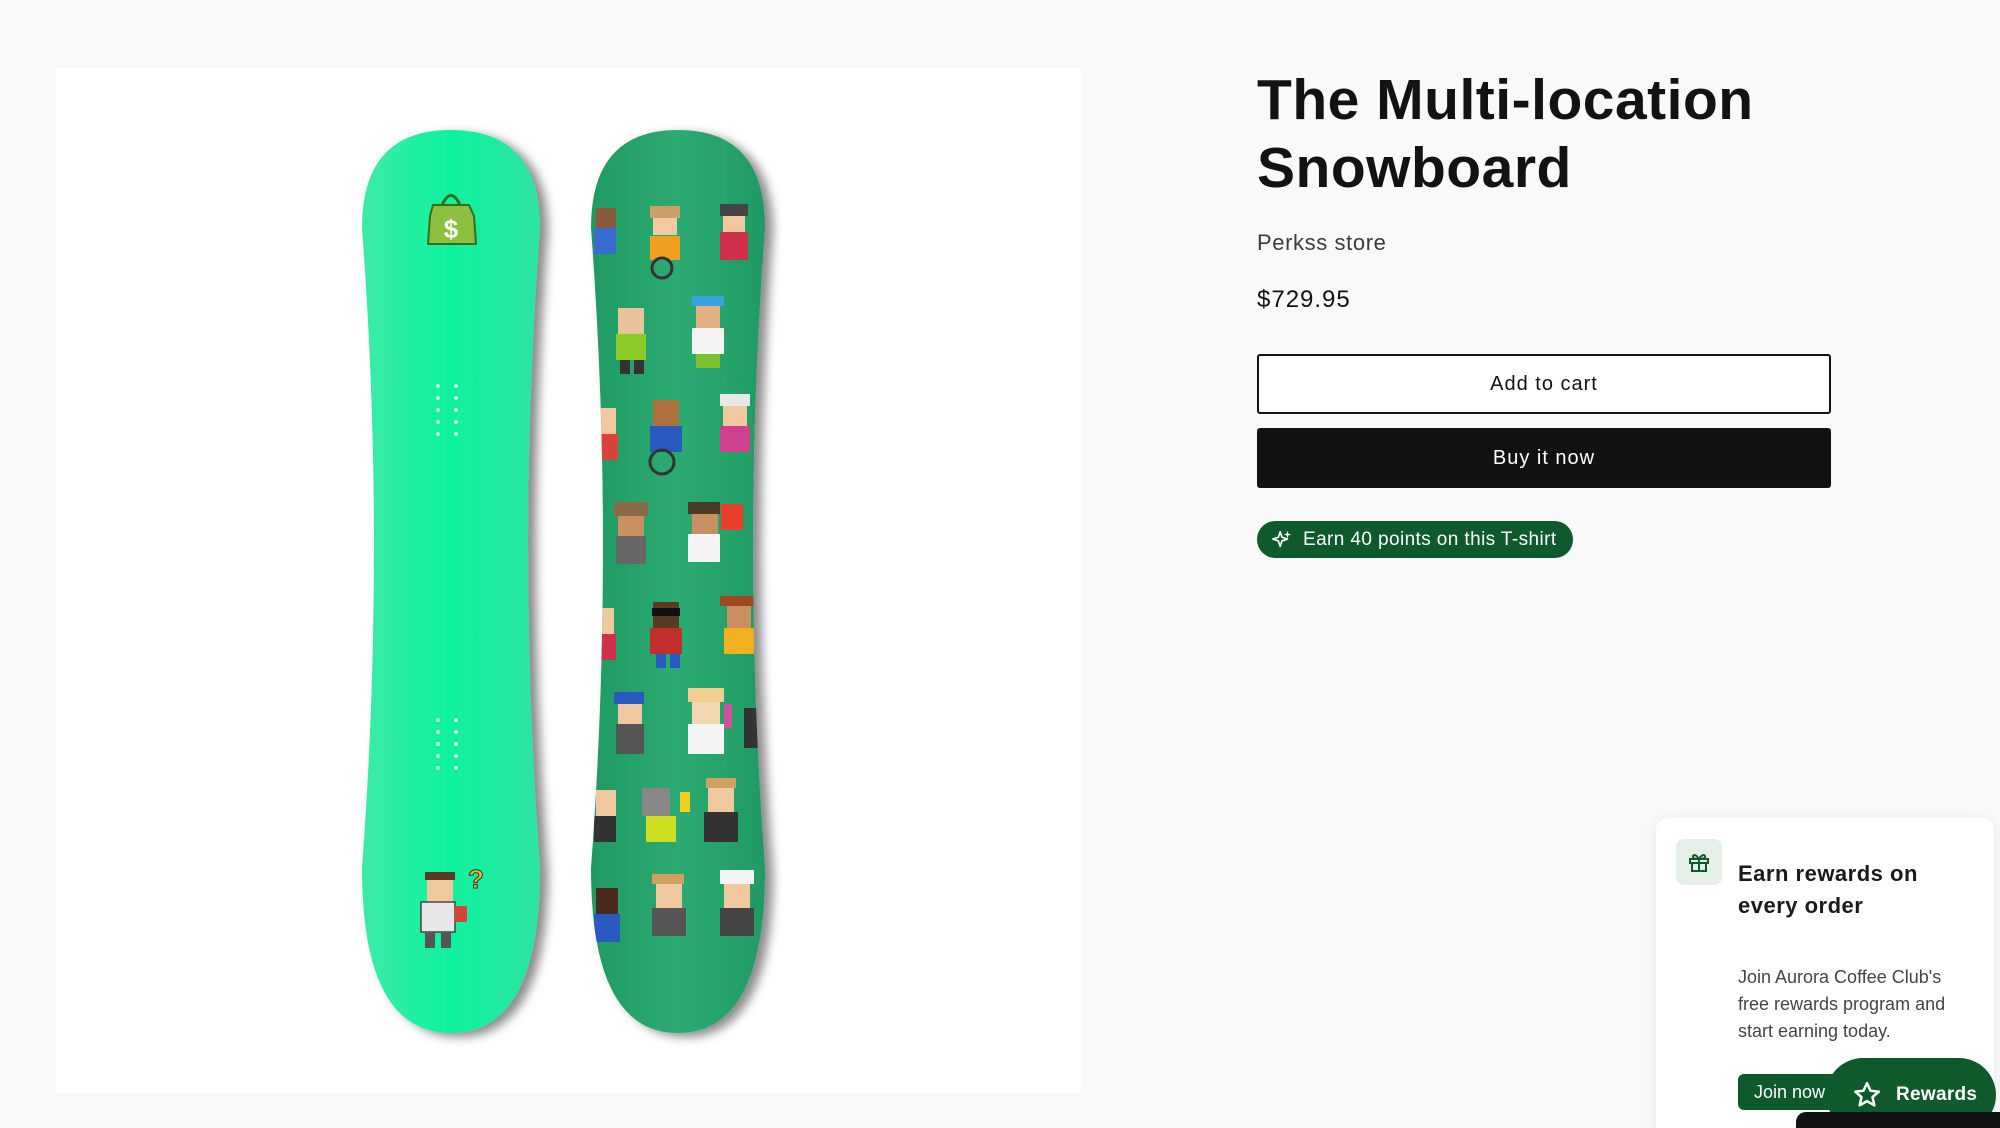 This screenshot has height=1128, width=2000. What do you see at coordinates (1282, 538) in the screenshot?
I see `sparkle-icon` at bounding box center [1282, 538].